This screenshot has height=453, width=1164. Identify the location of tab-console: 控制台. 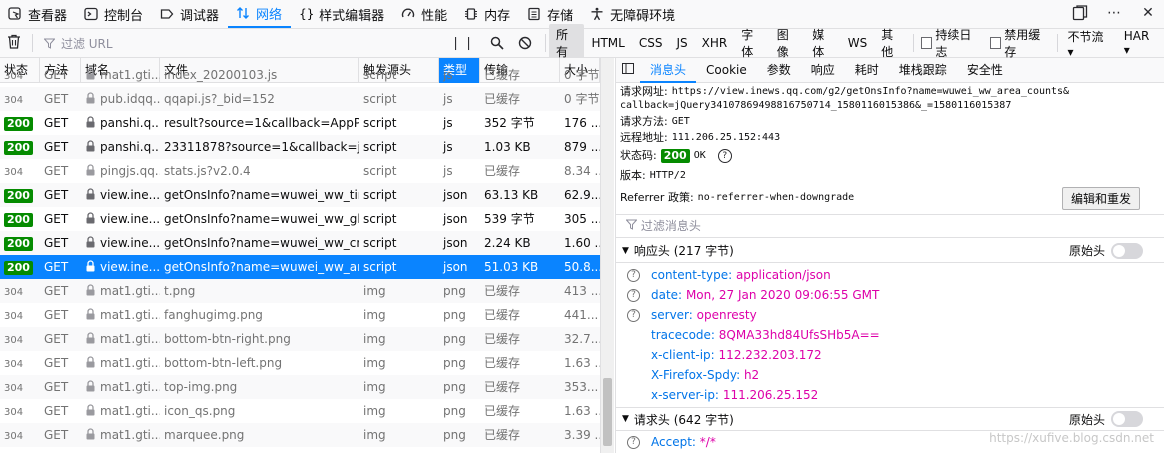
(114, 14).